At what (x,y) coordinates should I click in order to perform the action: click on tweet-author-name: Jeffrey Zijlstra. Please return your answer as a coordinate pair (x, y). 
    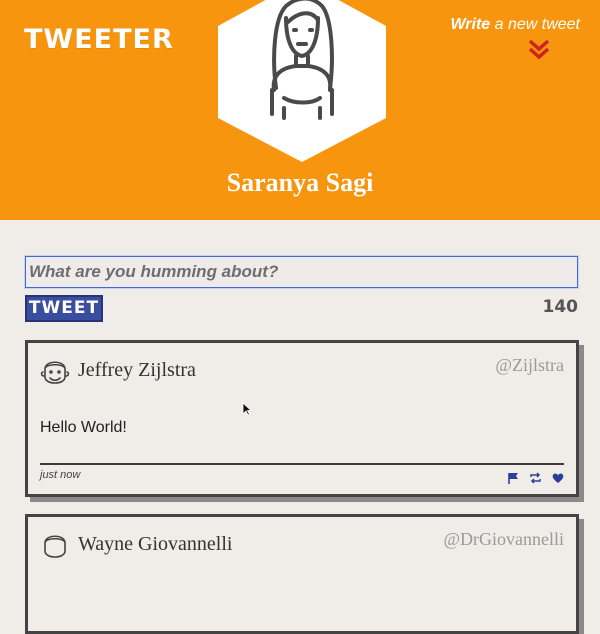
    Looking at the image, I should click on (137, 370).